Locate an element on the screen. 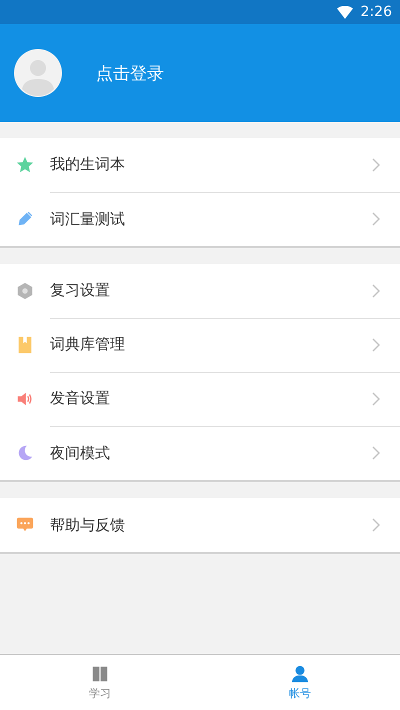  pen-icon is located at coordinates (25, 219).